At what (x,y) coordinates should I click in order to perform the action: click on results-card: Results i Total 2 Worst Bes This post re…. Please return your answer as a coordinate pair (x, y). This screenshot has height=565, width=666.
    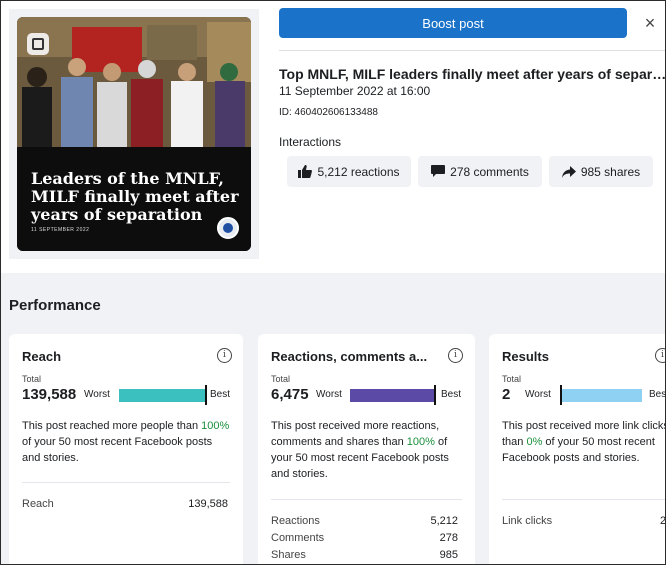
    Looking at the image, I should click on (577, 449).